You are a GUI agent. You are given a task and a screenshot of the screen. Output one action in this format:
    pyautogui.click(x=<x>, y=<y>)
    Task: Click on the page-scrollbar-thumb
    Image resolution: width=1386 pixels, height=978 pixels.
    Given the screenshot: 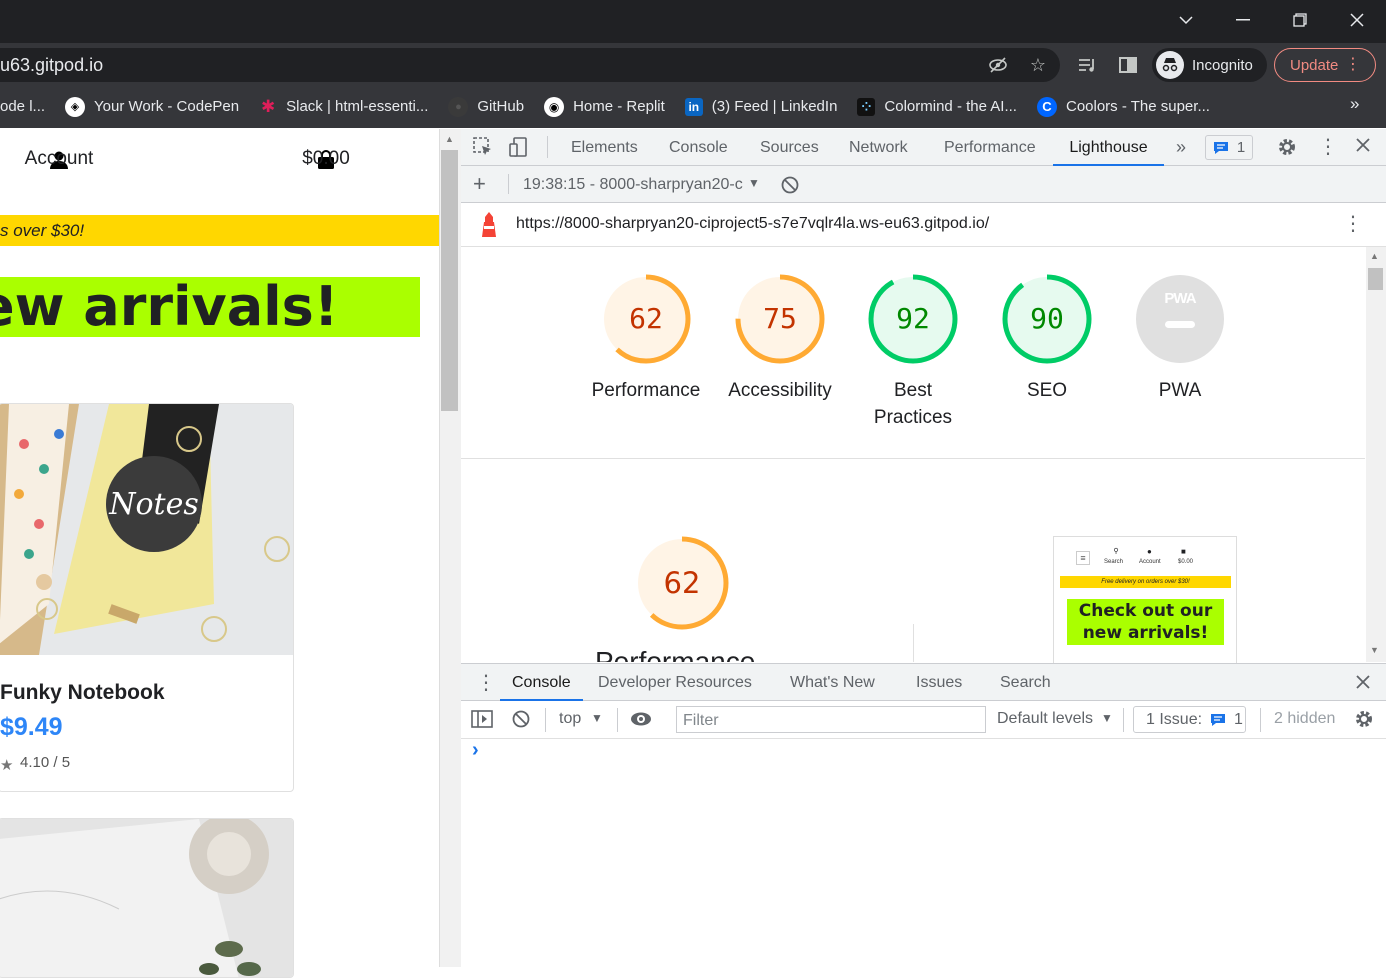 What is the action you would take?
    pyautogui.click(x=449, y=280)
    